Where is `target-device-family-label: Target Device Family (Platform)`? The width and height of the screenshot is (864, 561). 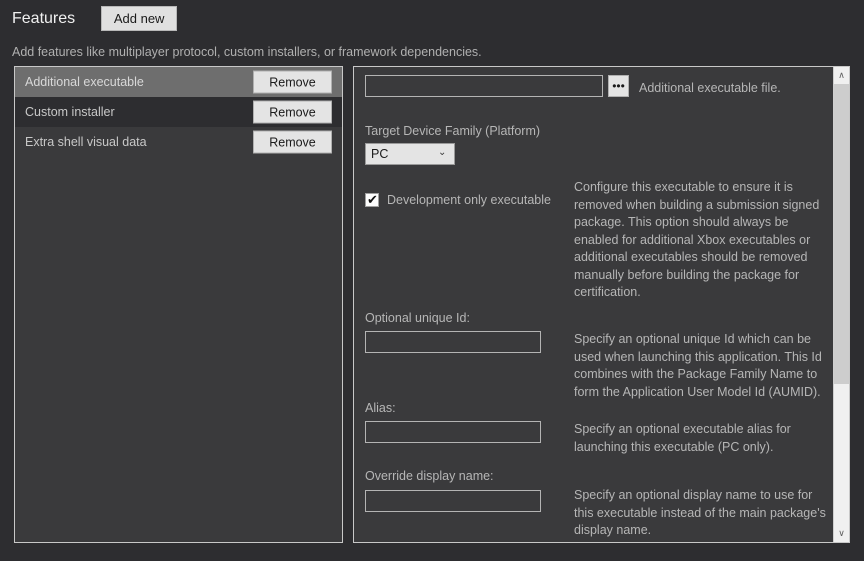
target-device-family-label: Target Device Family (Platform) is located at coordinates (453, 131).